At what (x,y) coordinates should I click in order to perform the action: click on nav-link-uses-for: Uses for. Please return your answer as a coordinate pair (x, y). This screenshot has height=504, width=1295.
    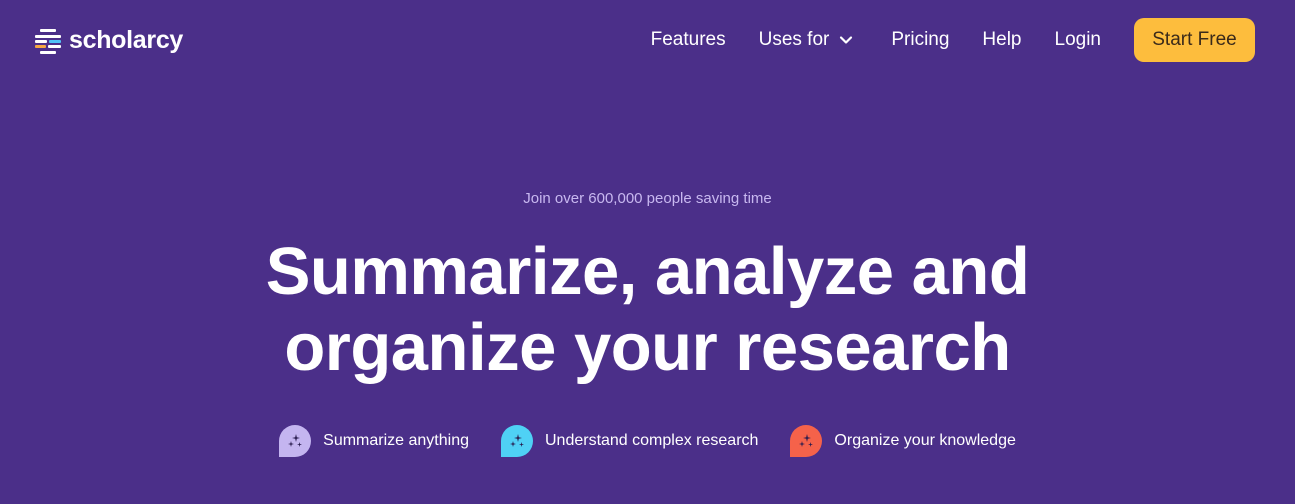
    Looking at the image, I should click on (806, 40).